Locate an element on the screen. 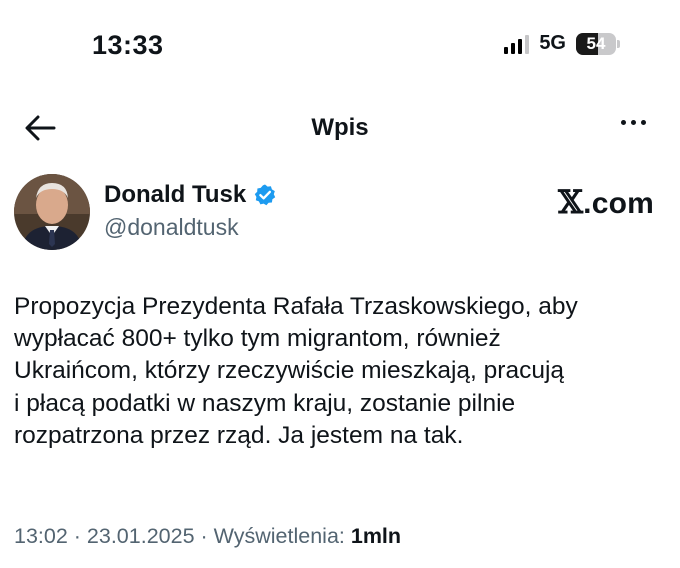 Image resolution: width=680 pixels, height=568 pixels. battery-level: 54 is located at coordinates (596, 43).